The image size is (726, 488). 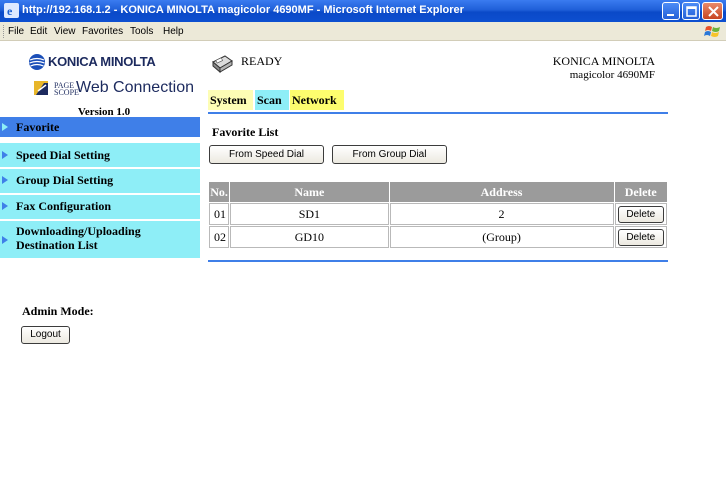 I want to click on table-row: 02 GD10 (Group) Delete, so click(x=438, y=237).